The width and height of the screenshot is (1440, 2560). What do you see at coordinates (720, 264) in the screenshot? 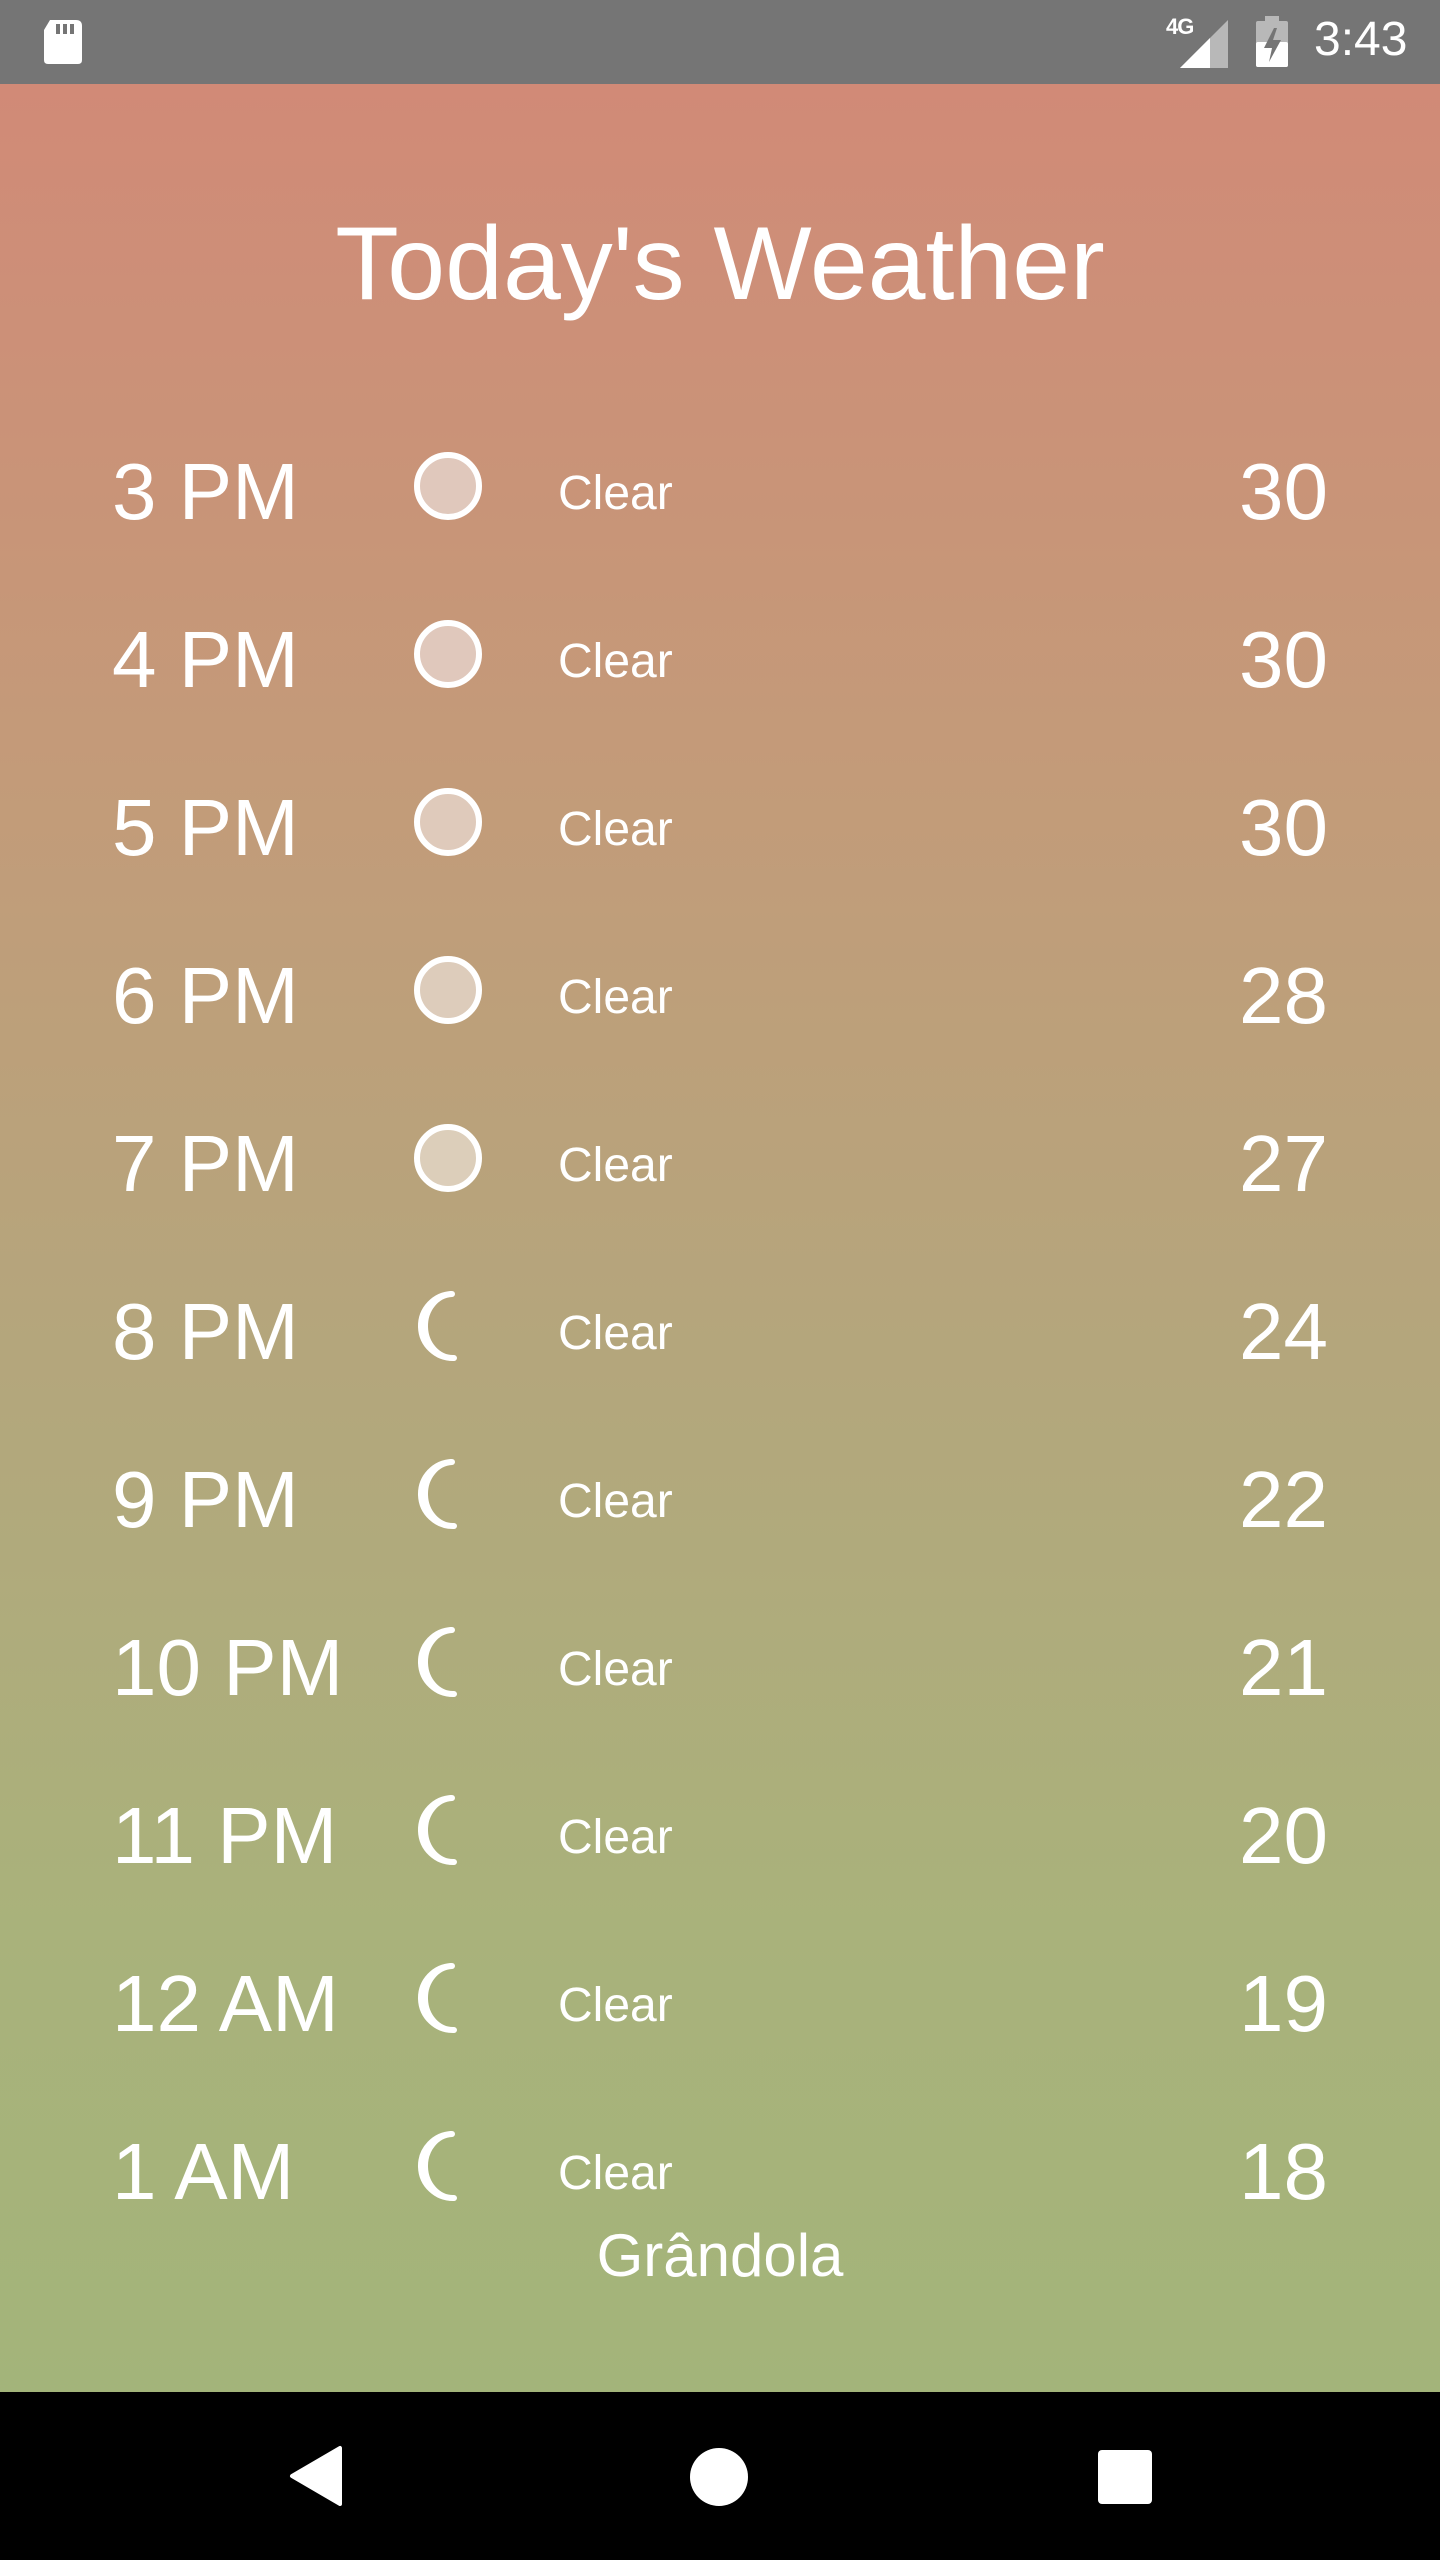
I see `page-title: Today's Weather` at bounding box center [720, 264].